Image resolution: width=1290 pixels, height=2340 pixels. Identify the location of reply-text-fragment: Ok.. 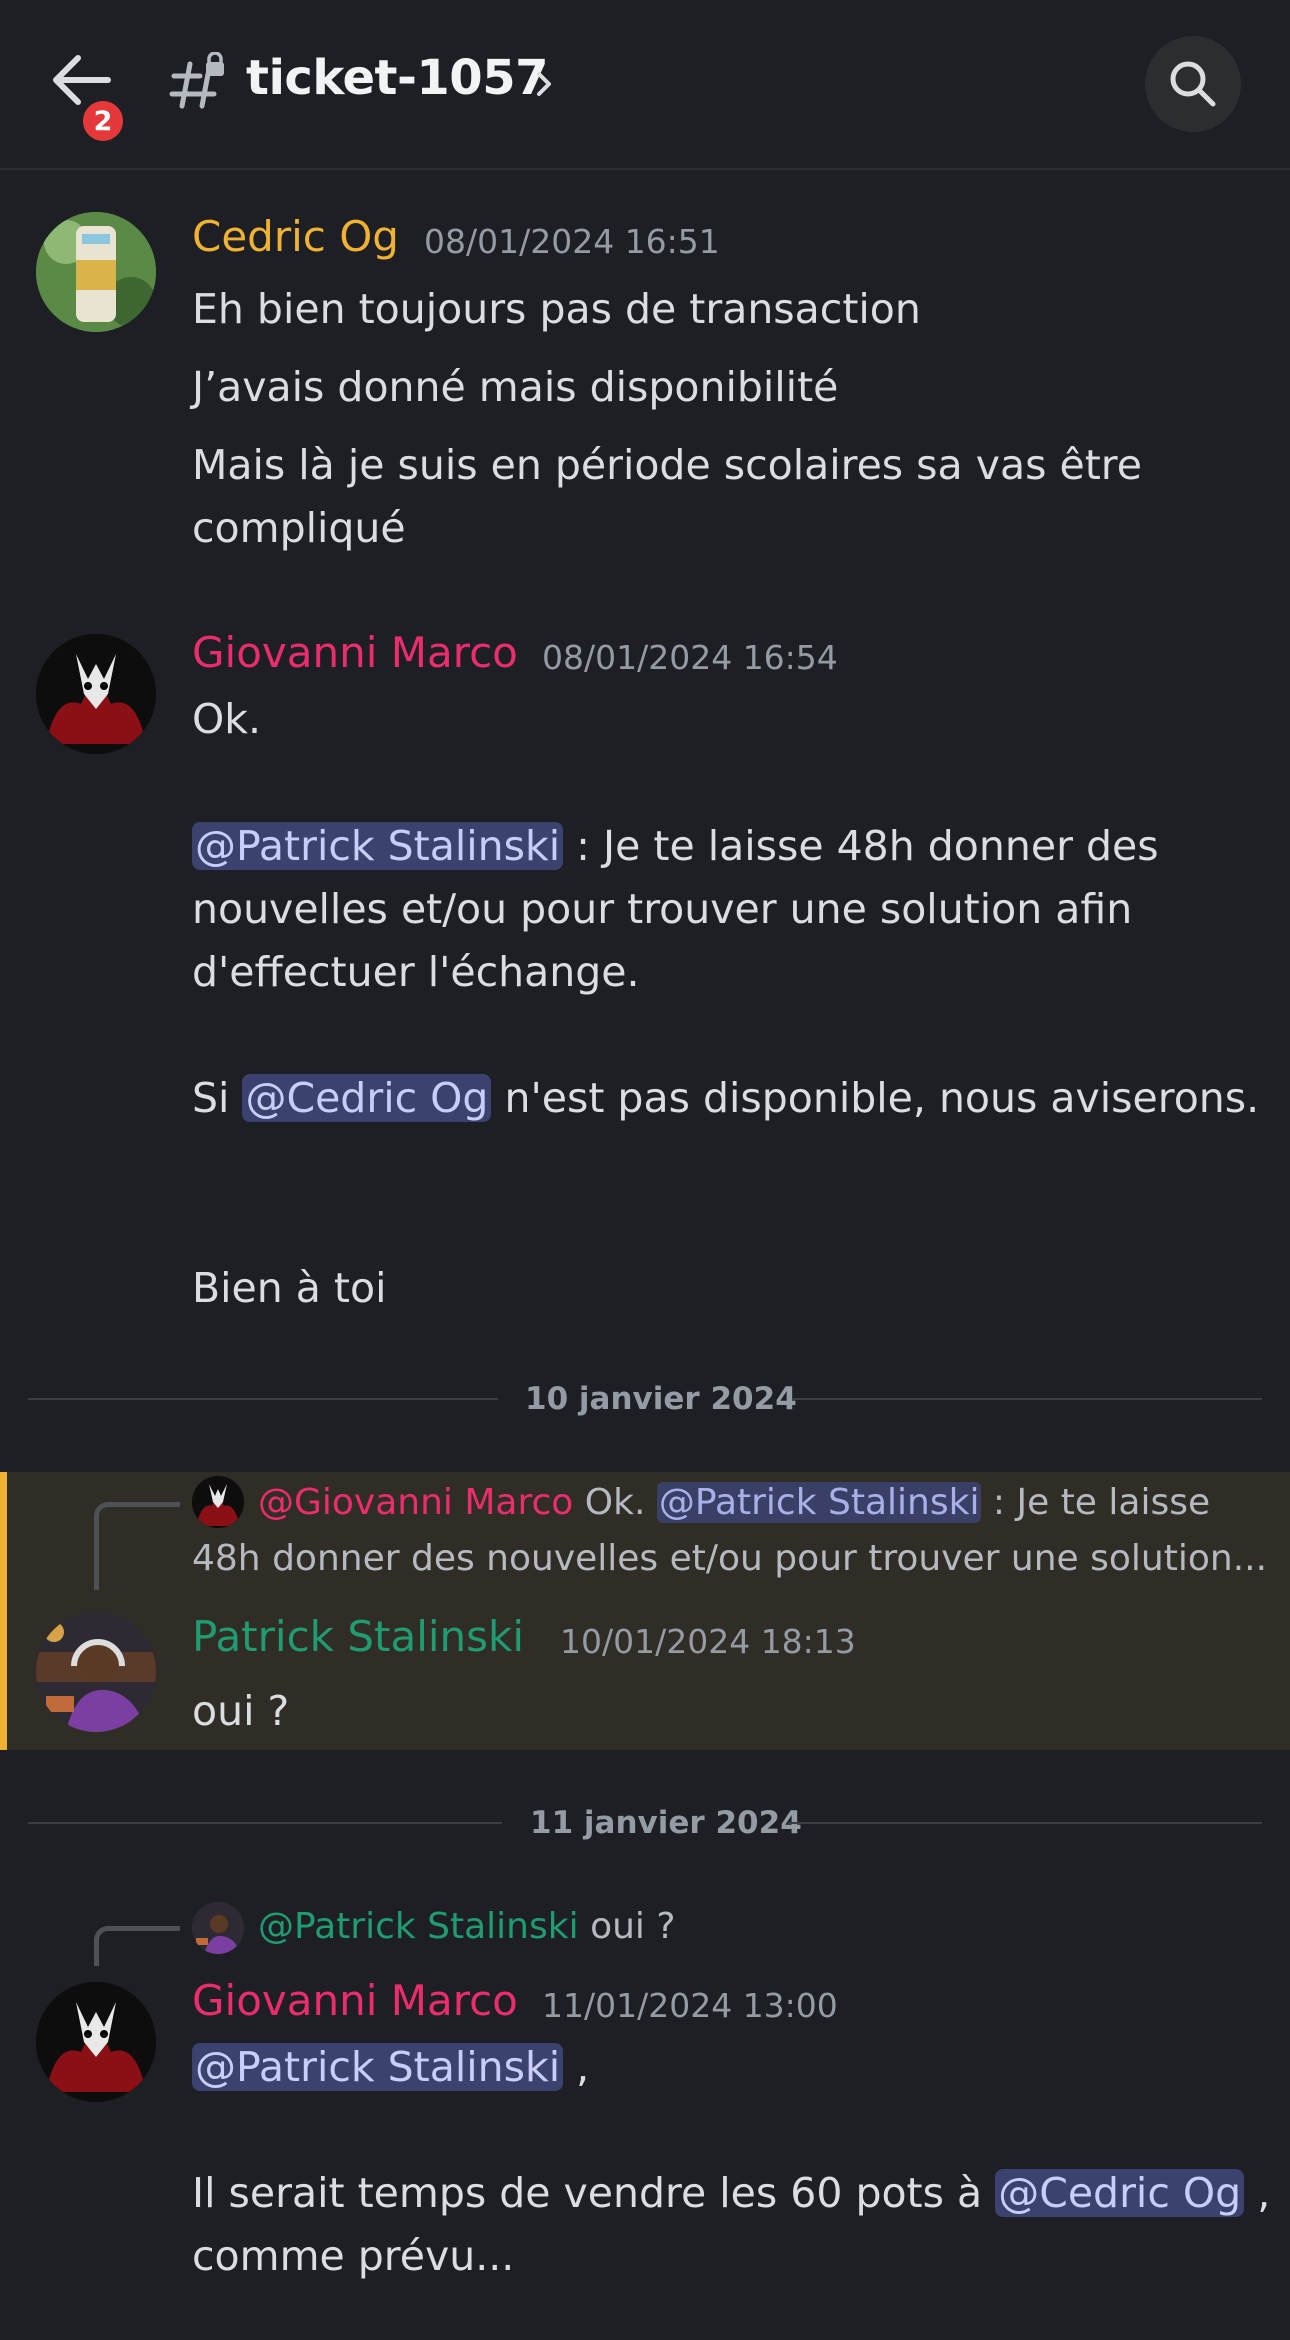
(620, 1502).